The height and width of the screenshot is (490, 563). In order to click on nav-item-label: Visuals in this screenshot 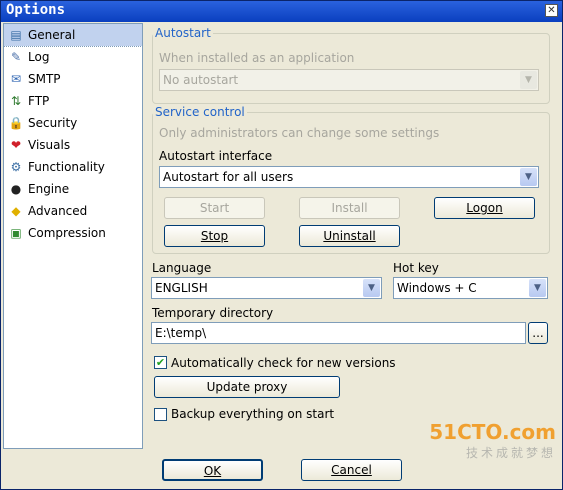, I will do `click(49, 145)`.